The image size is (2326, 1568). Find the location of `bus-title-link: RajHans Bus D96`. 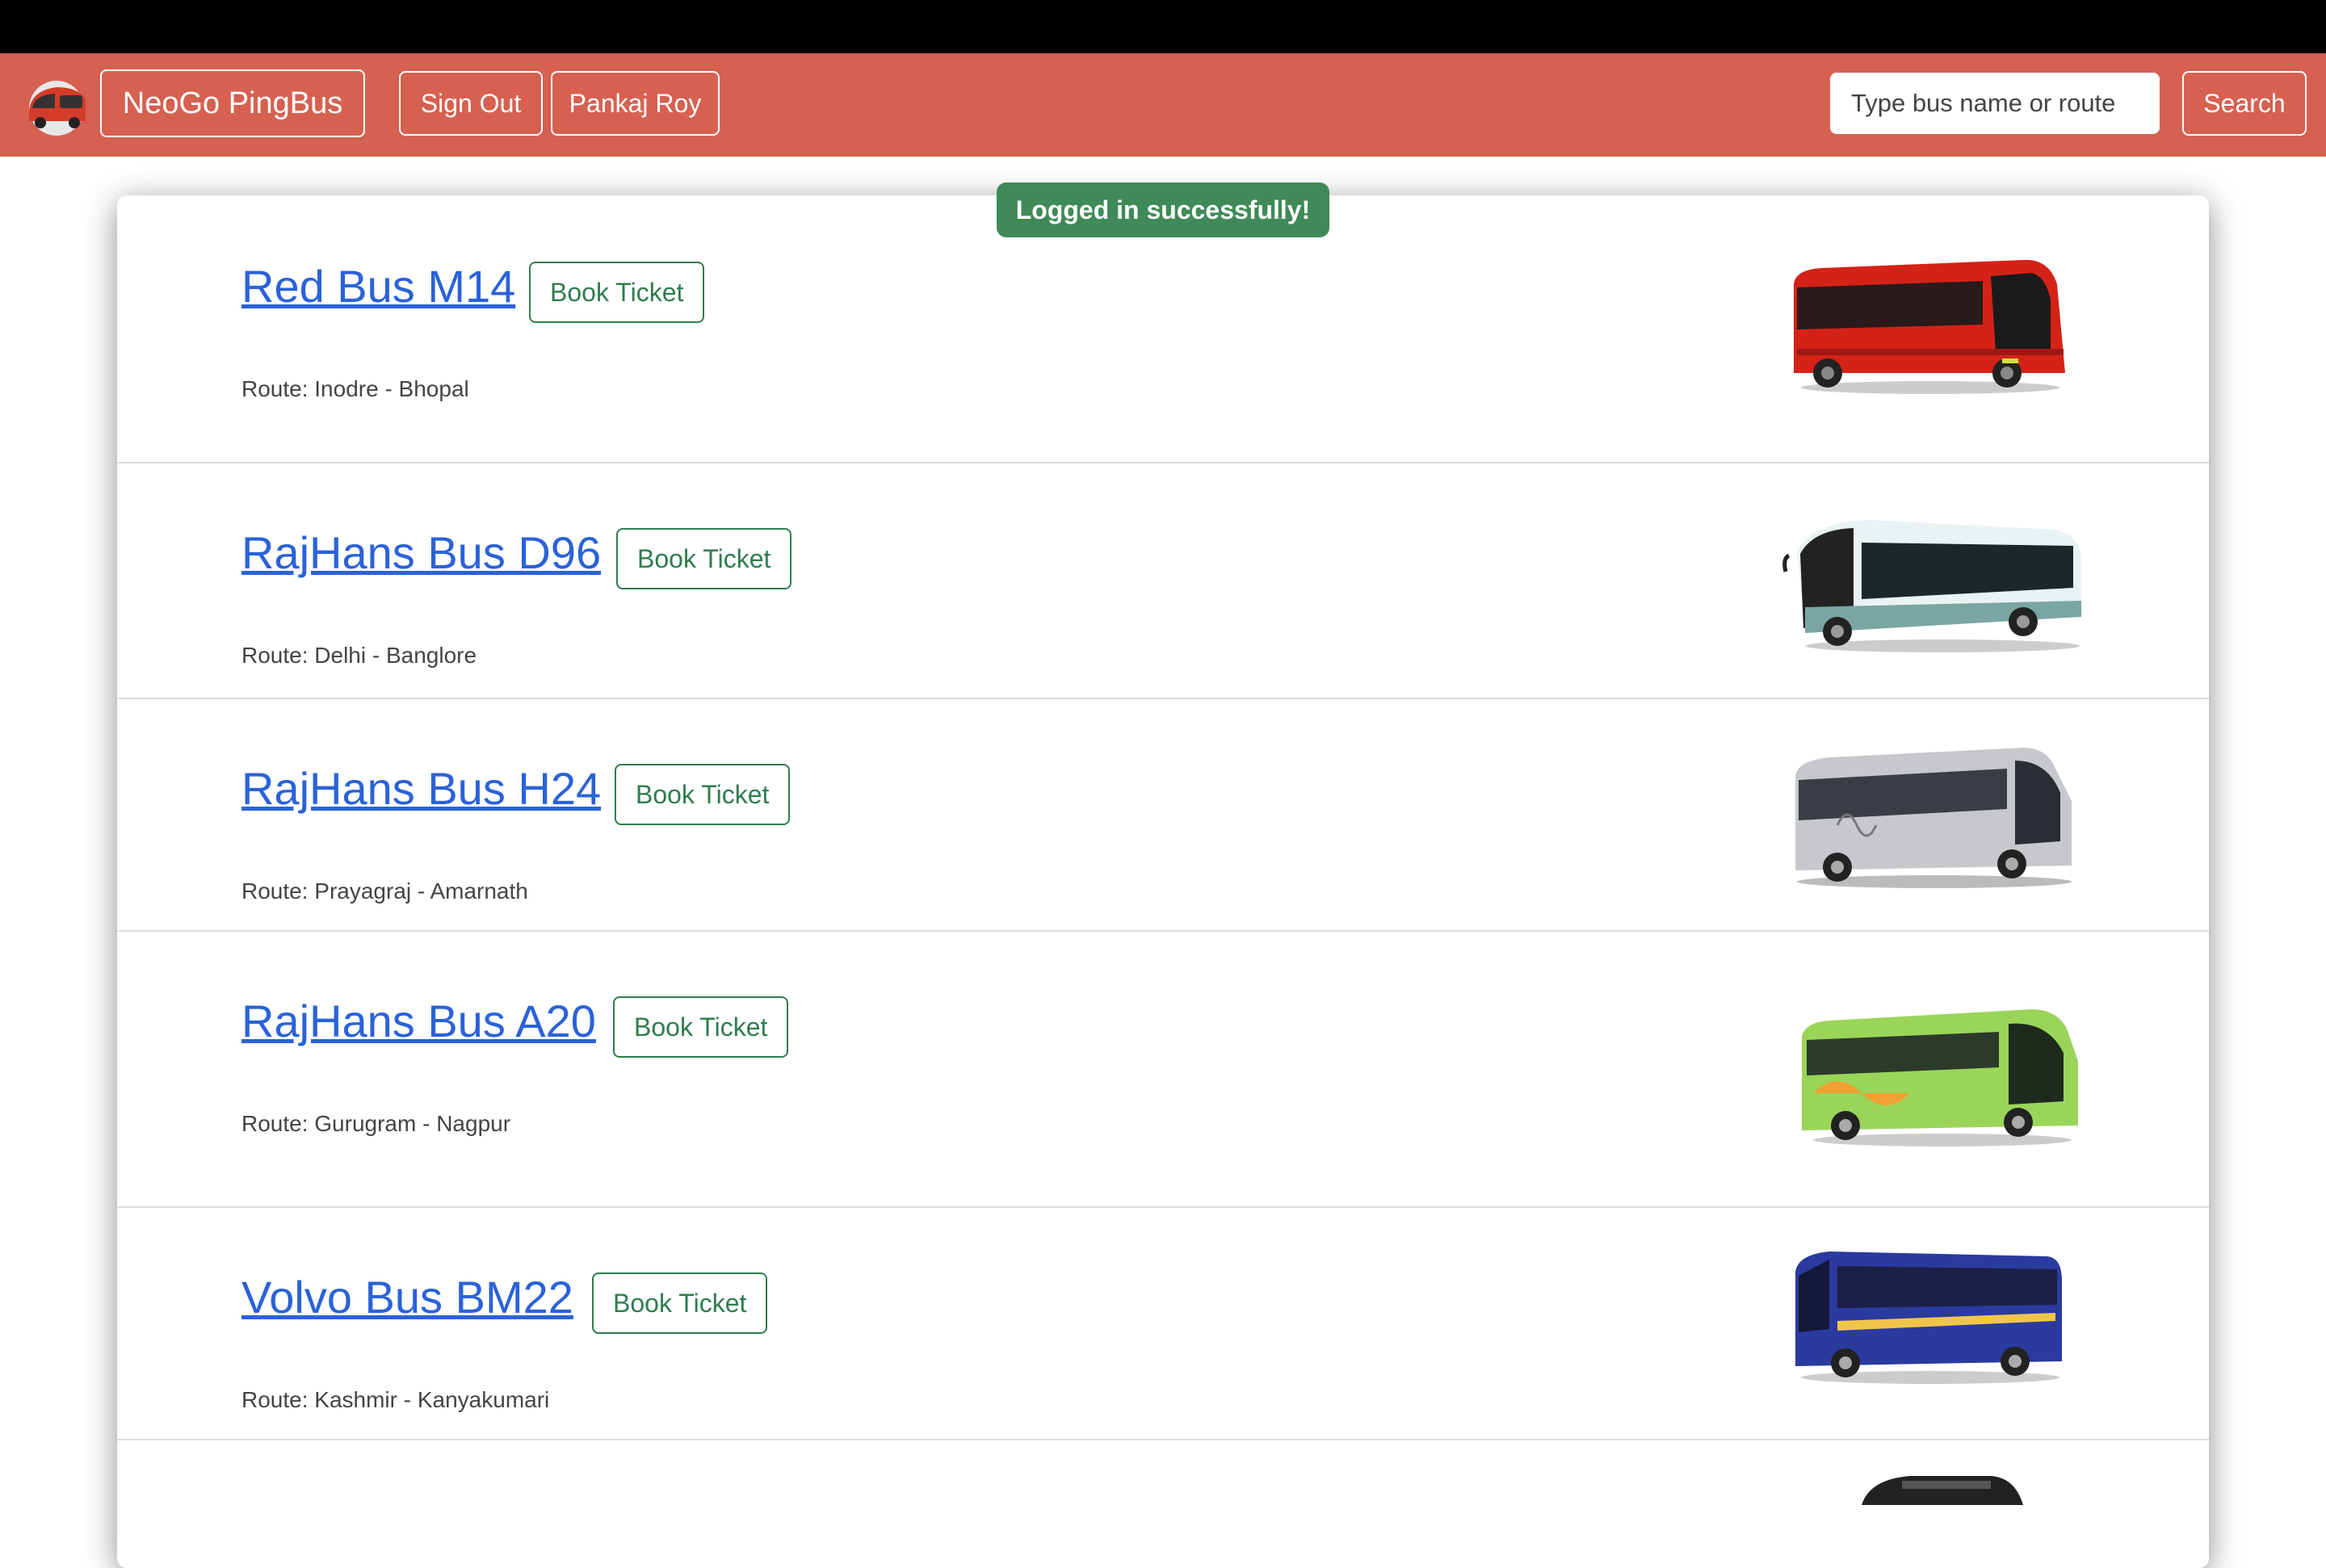

bus-title-link: RajHans Bus D96 is located at coordinates (421, 552).